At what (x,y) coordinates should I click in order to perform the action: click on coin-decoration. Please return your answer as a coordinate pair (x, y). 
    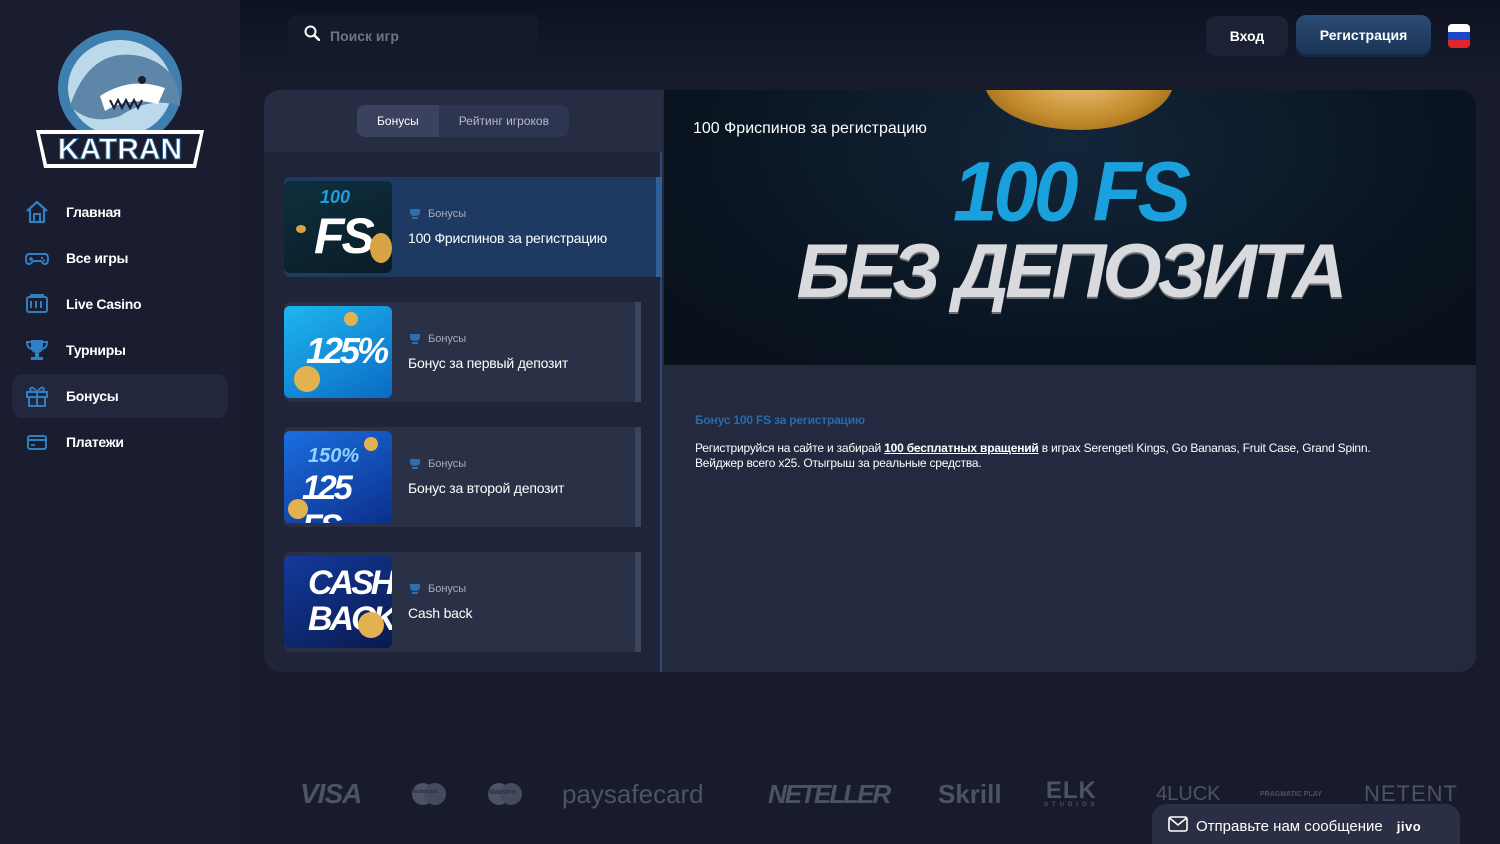
    Looking at the image, I should click on (1079, 110).